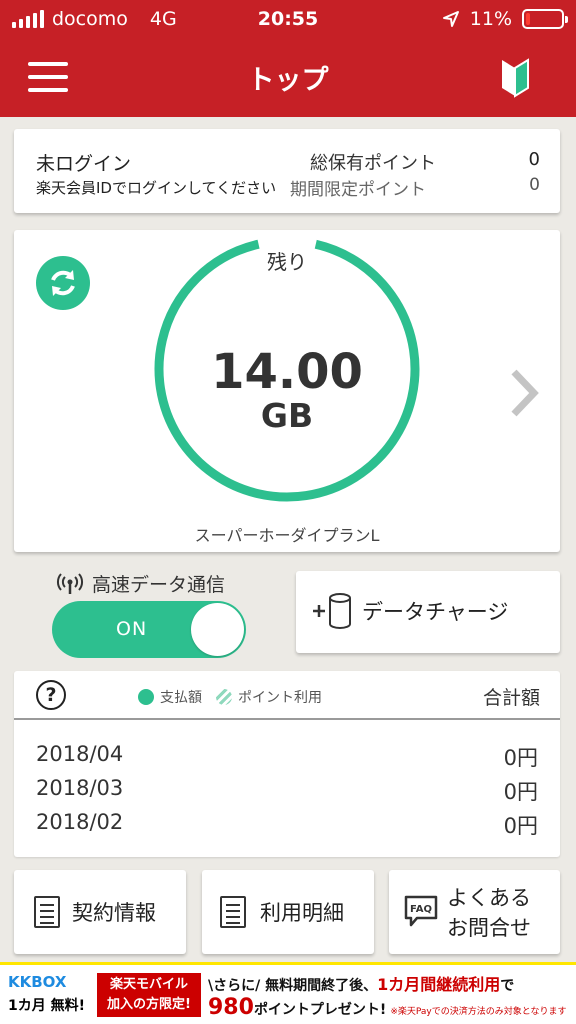  What do you see at coordinates (489, 928) in the screenshot?
I see `faq-label-line2: お問合せ` at bounding box center [489, 928].